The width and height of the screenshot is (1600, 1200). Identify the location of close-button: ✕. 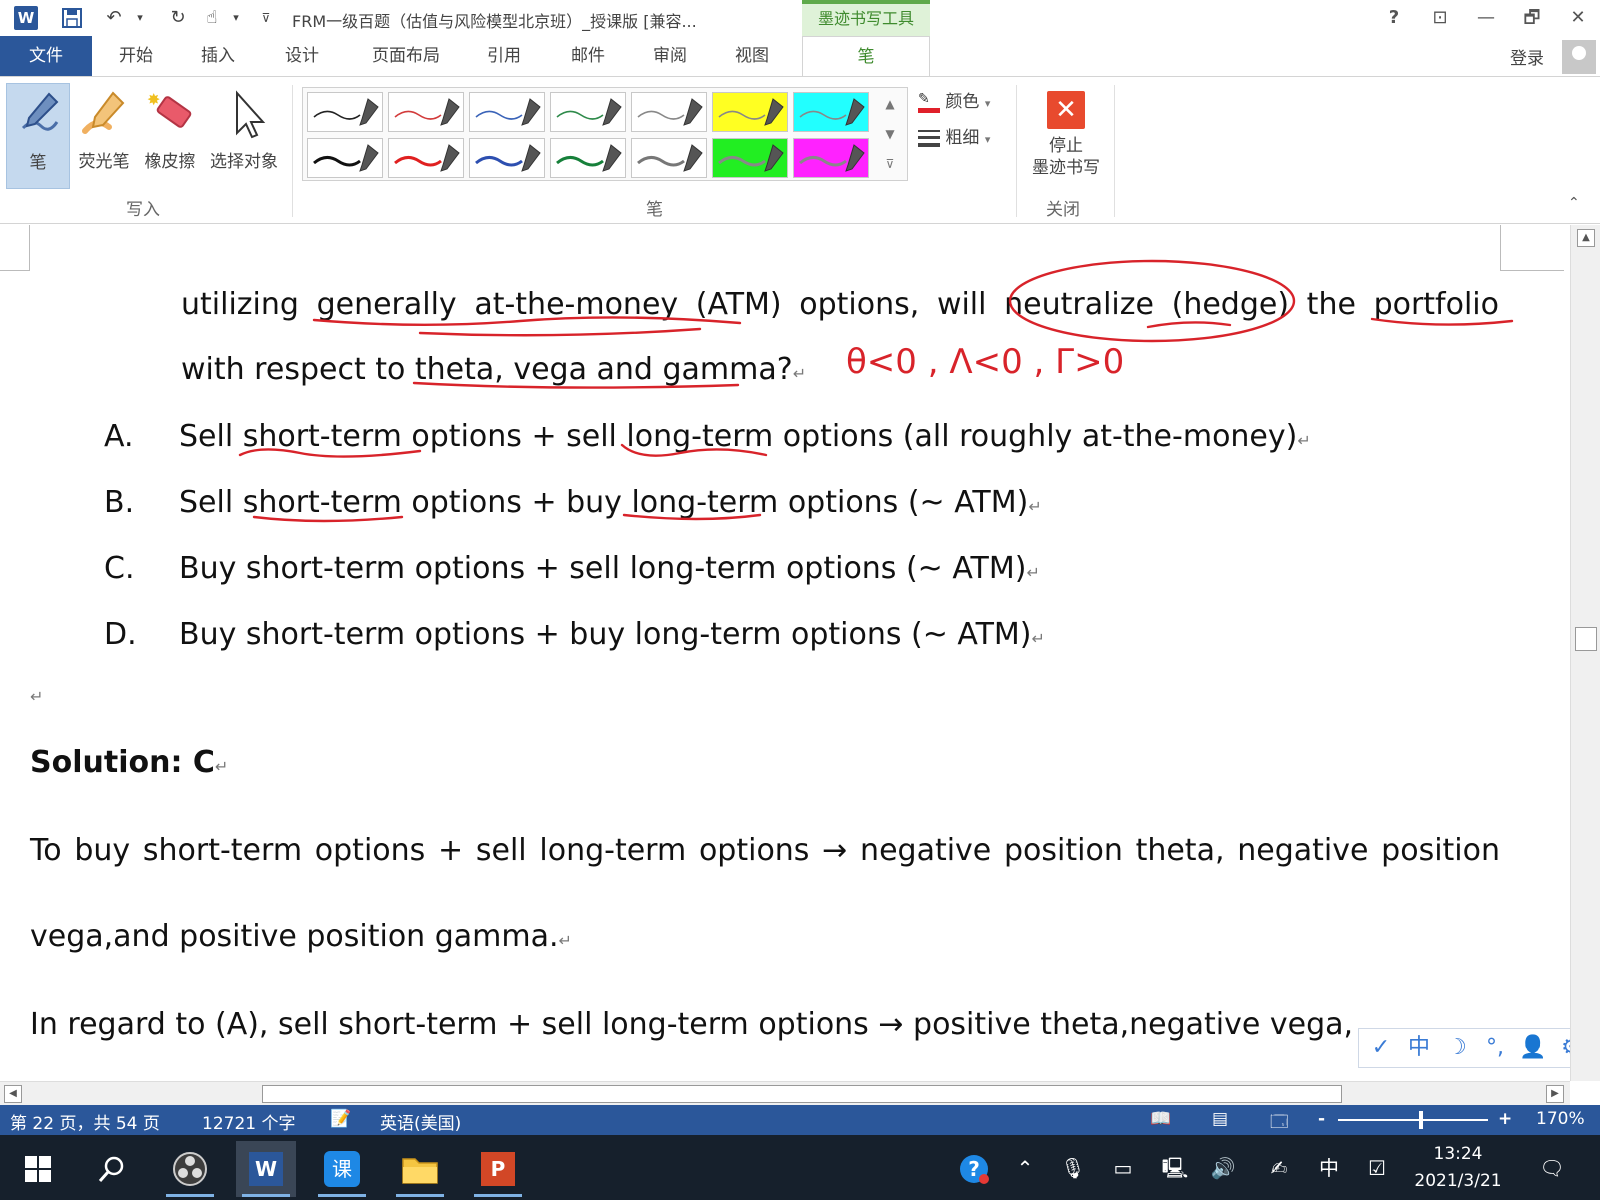
(1578, 18).